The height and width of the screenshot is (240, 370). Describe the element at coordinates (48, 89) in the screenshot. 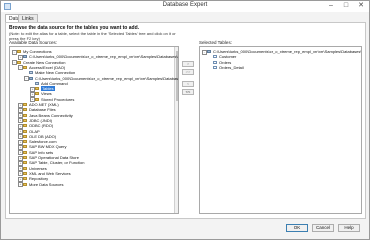

I see `tree-item-label: Tables` at that location.